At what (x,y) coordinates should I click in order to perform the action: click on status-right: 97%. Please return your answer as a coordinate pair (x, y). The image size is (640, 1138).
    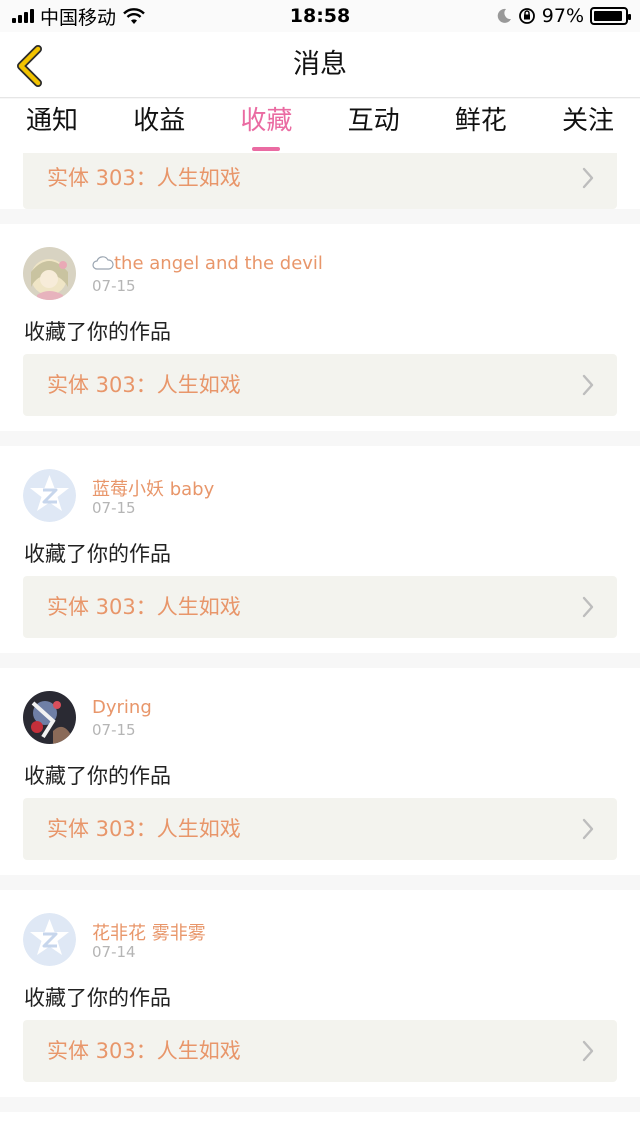
    Looking at the image, I should click on (563, 16).